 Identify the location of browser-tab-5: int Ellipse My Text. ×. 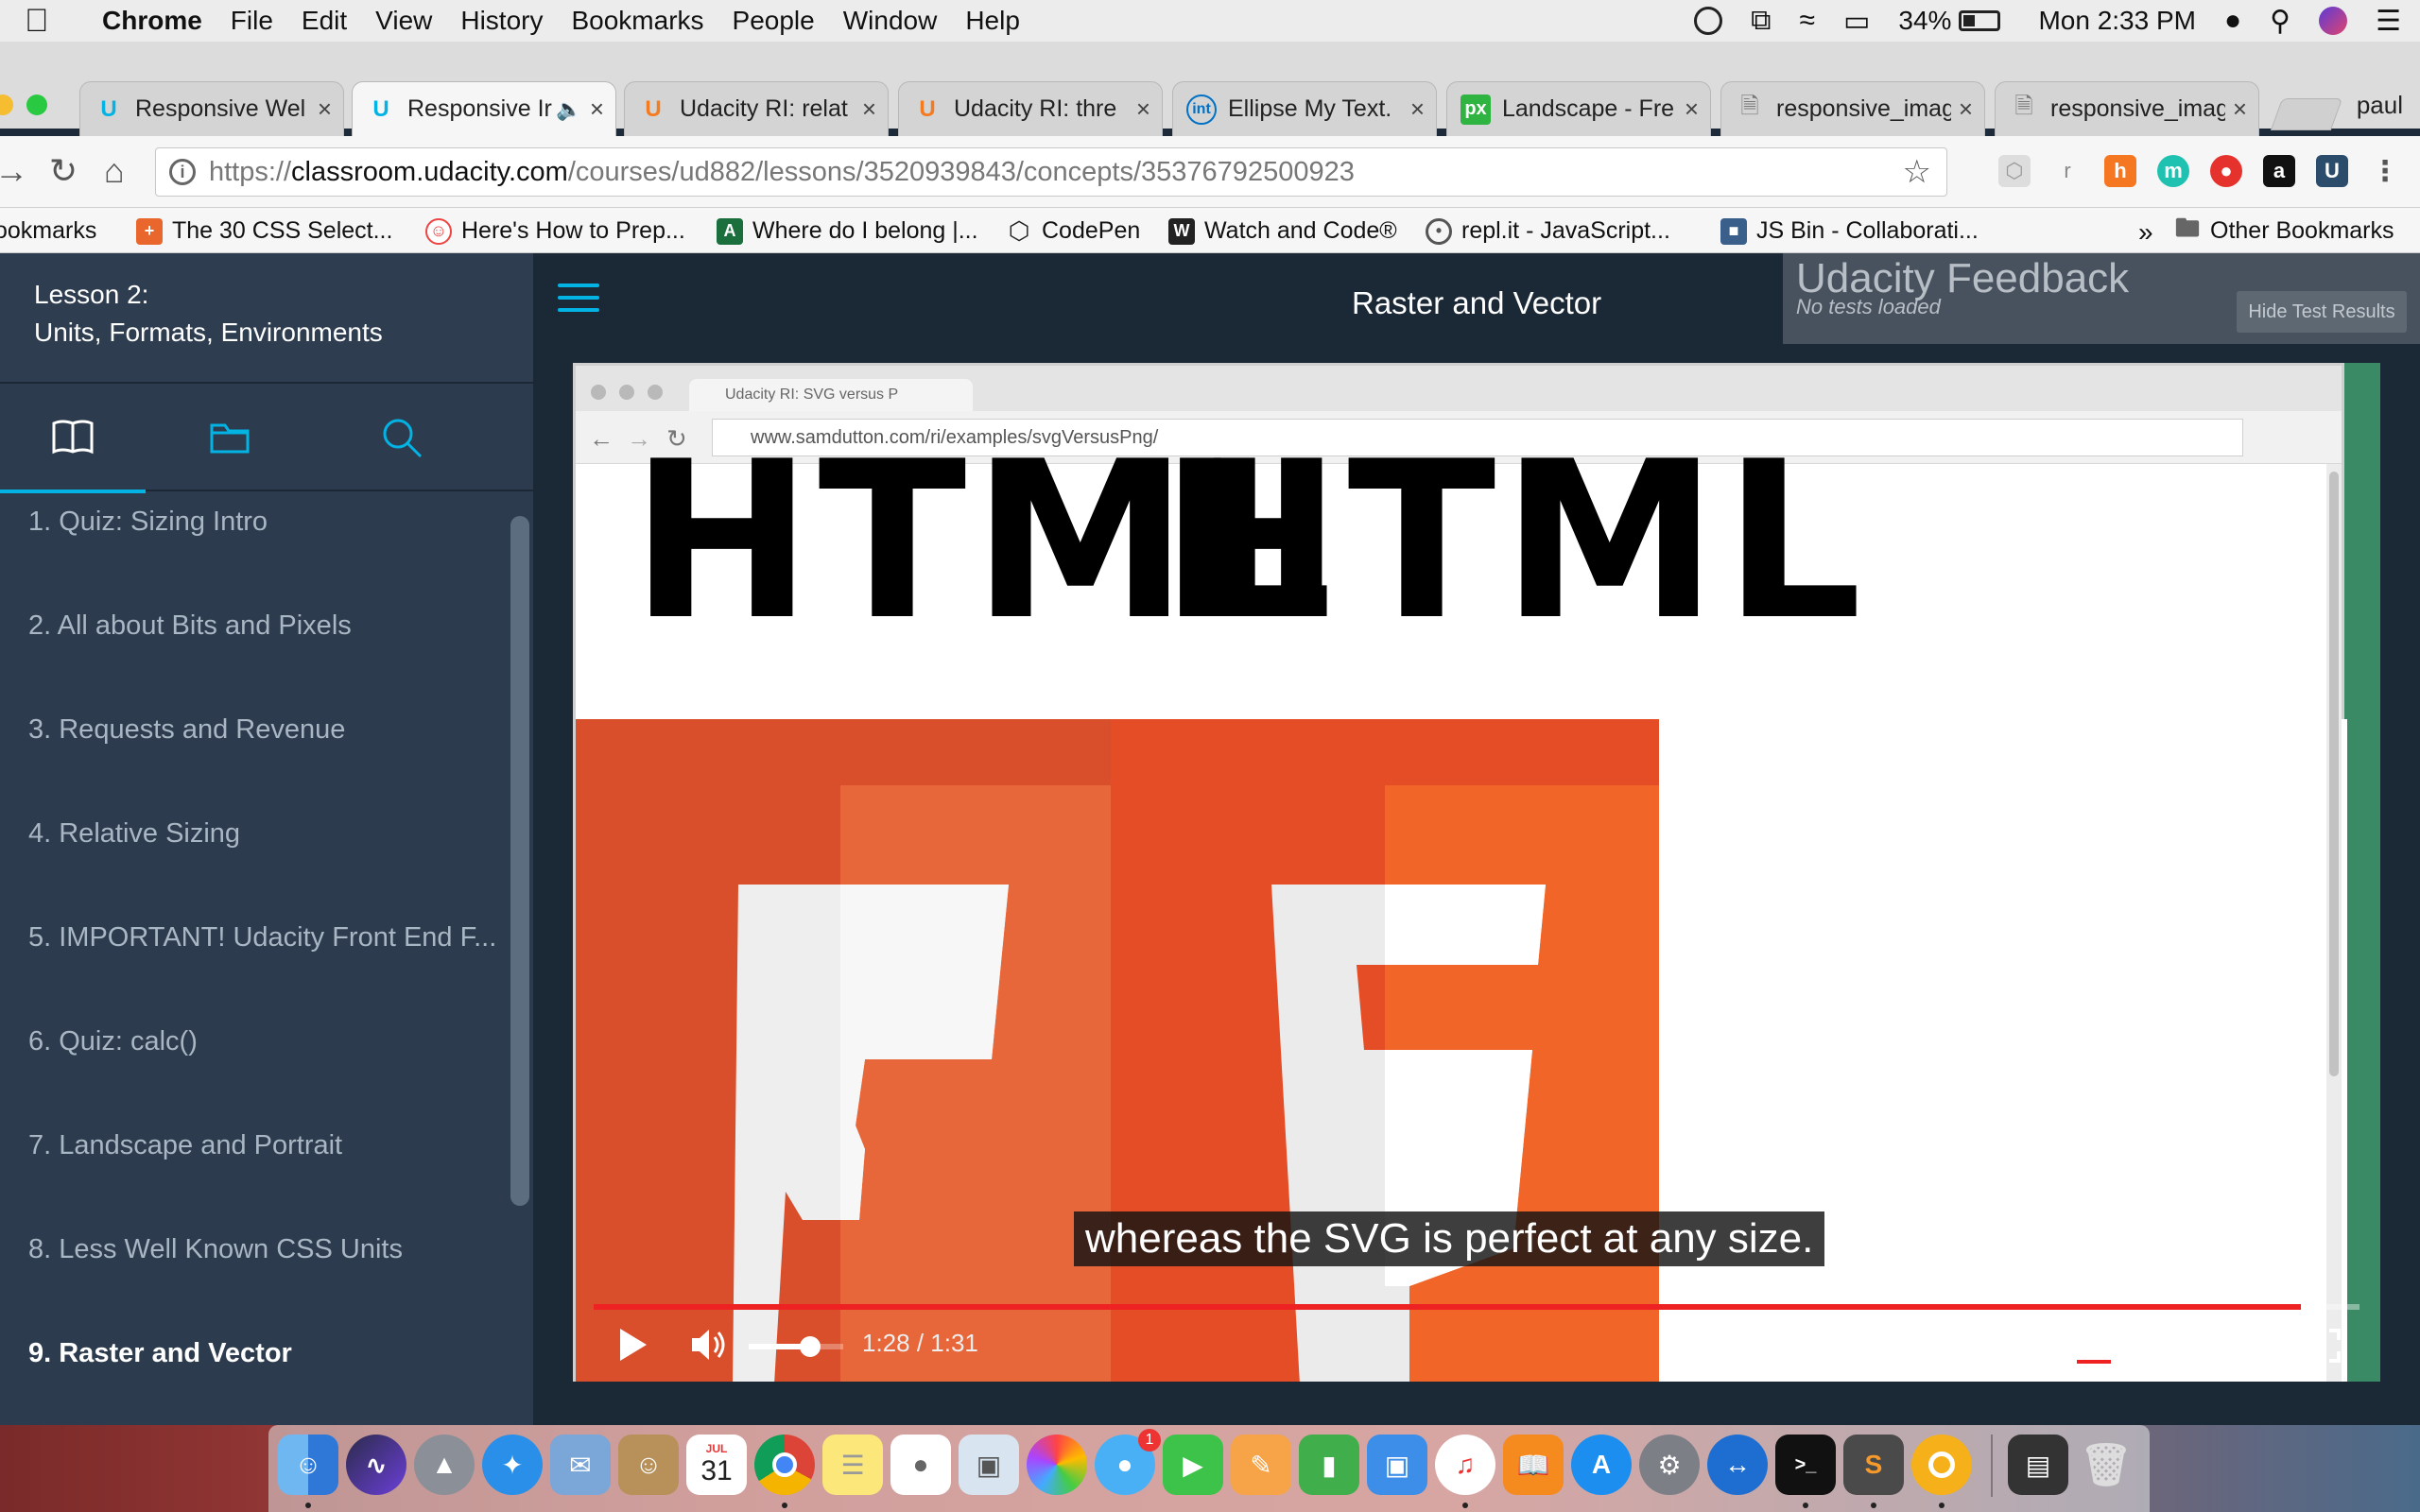
(1304, 108).